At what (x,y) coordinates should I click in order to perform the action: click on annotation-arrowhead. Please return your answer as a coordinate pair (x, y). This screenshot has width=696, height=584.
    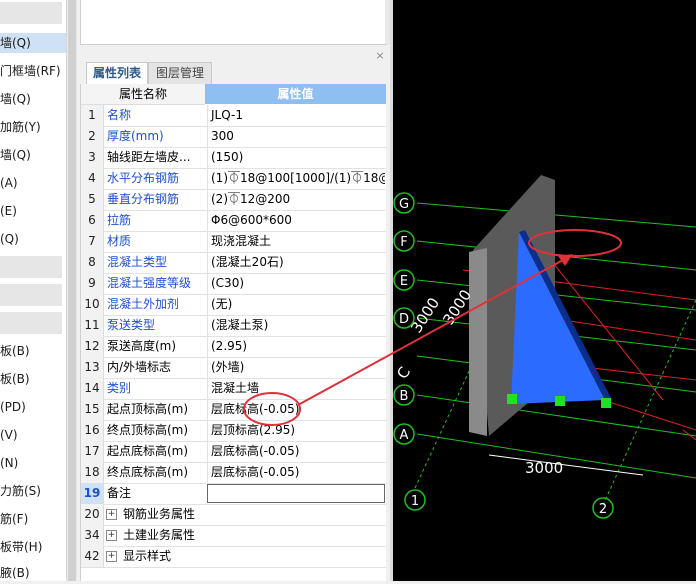
    Looking at the image, I should click on (565, 260).